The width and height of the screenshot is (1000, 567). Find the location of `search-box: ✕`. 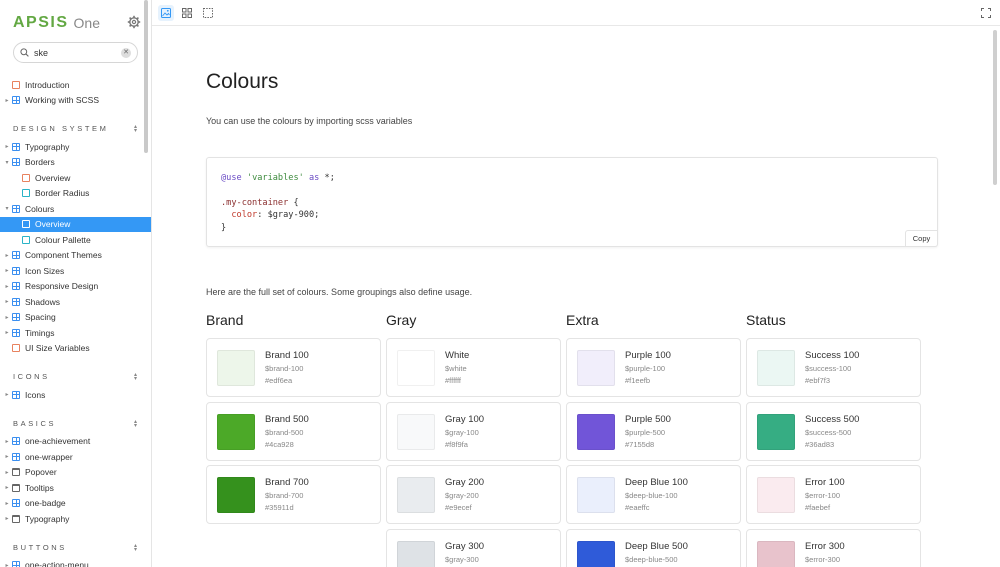

search-box: ✕ is located at coordinates (75, 52).